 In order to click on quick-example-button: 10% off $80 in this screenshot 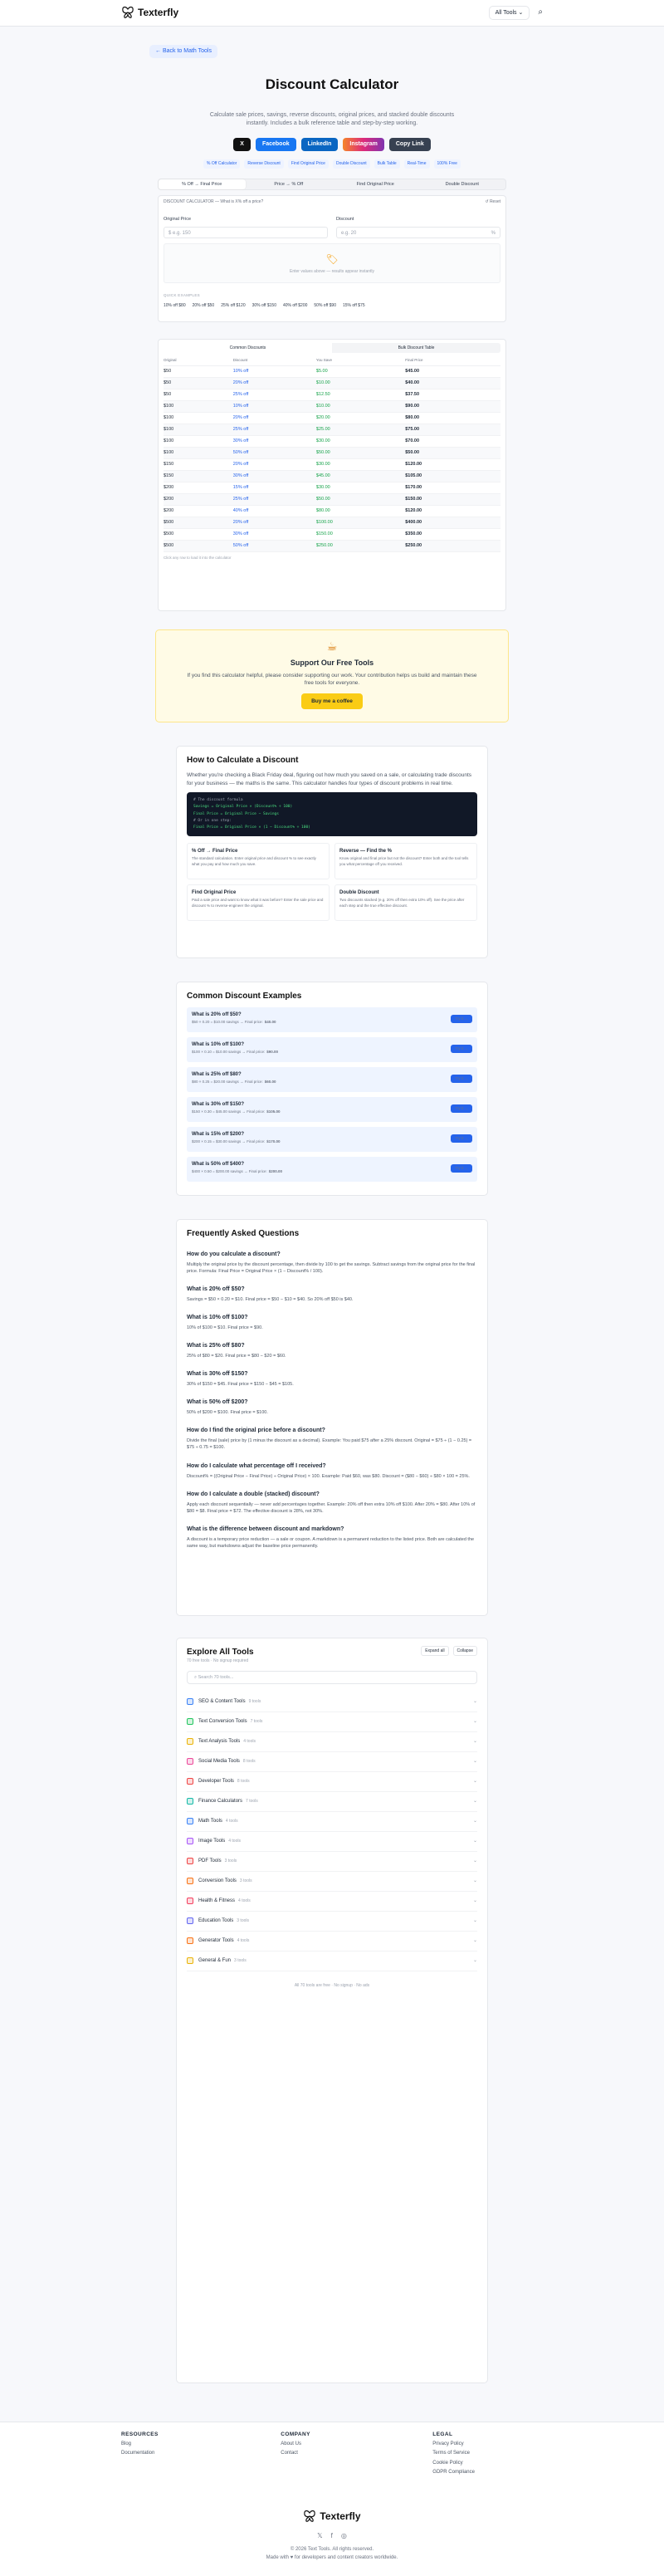, I will do `click(175, 306)`.